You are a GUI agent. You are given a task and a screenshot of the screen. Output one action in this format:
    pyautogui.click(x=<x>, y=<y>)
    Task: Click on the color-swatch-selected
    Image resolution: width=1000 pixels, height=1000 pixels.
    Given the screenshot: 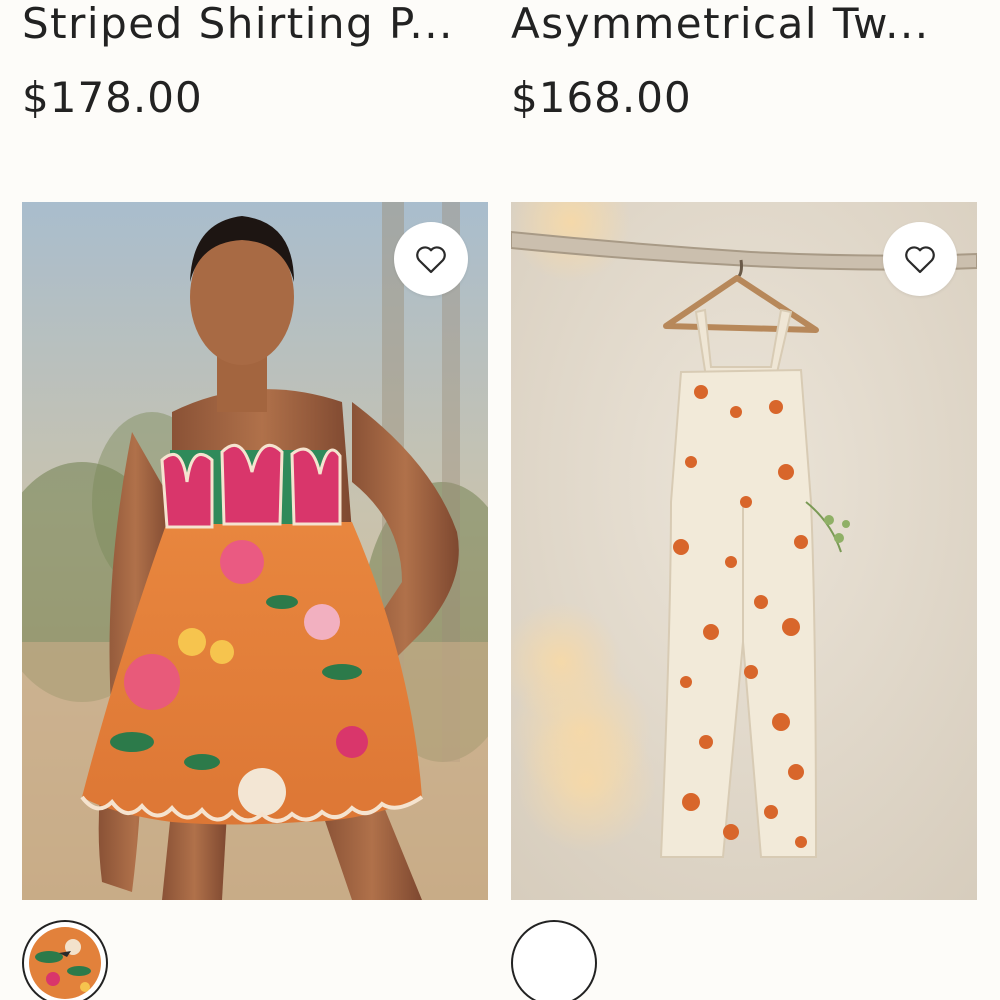 What is the action you would take?
    pyautogui.click(x=65, y=960)
    